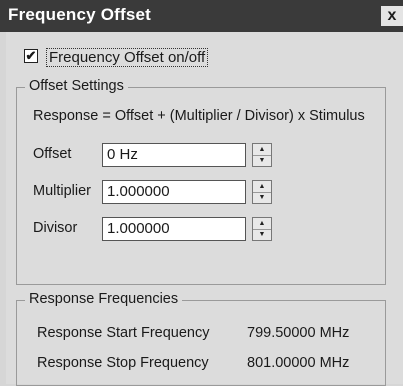  Describe the element at coordinates (127, 57) in the screenshot. I see `frequency-offset-checkbox-label: Frequency Offset on/off` at that location.